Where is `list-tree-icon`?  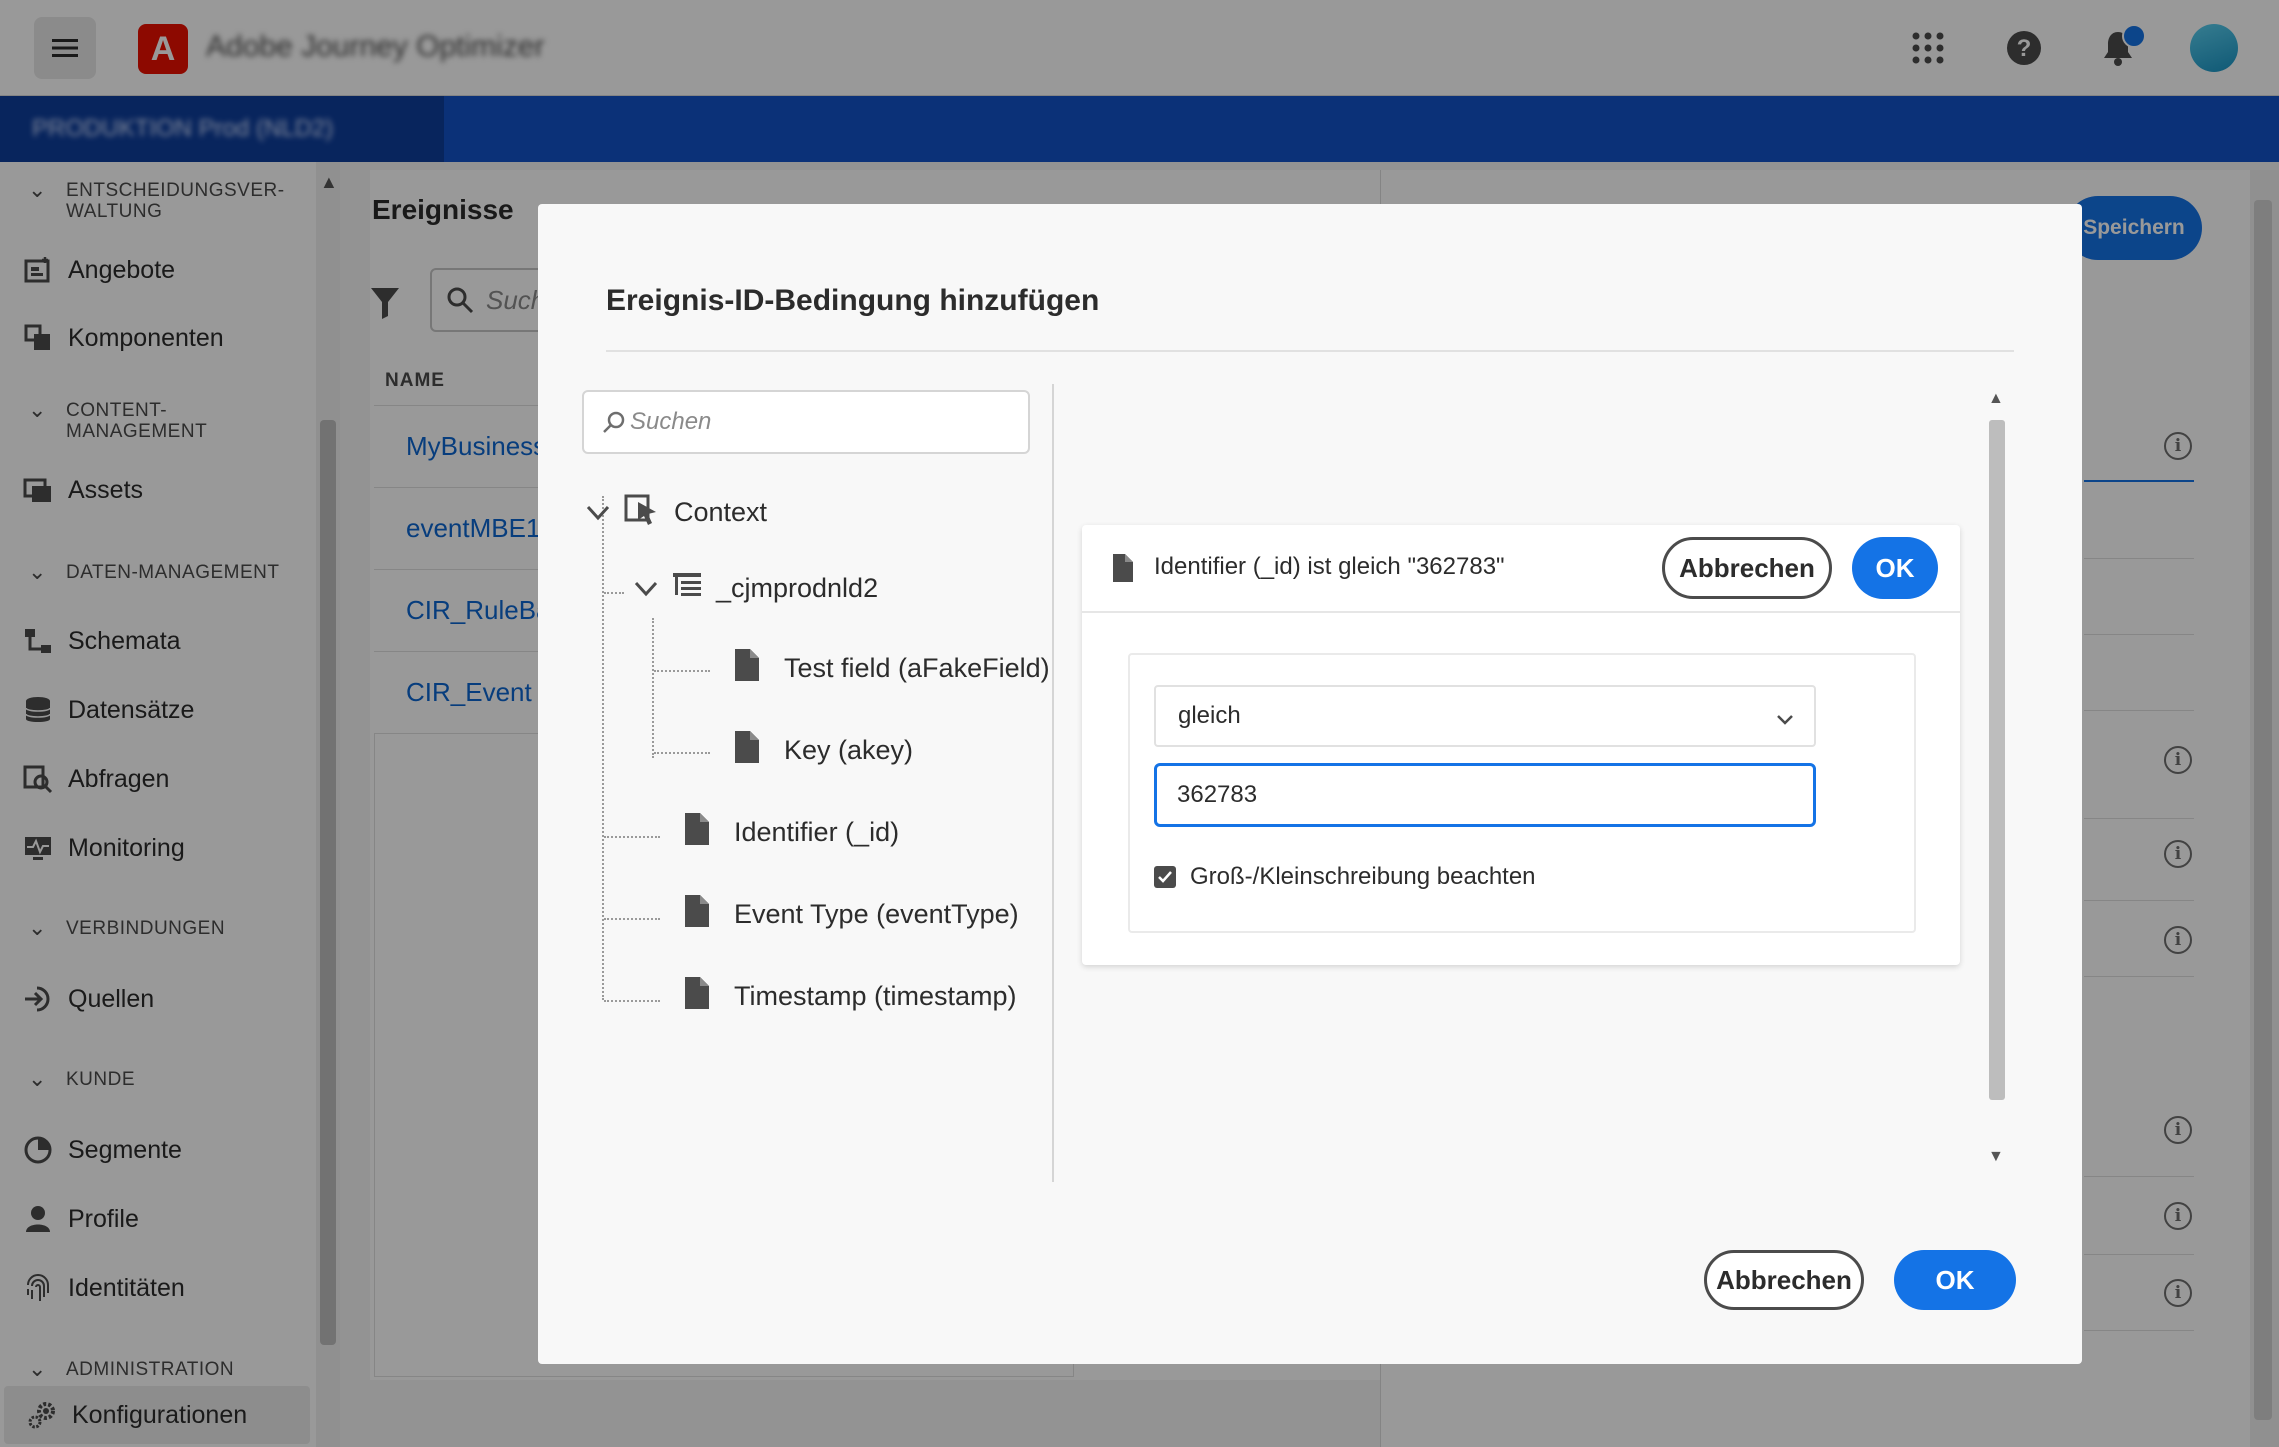
list-tree-icon is located at coordinates (687, 588).